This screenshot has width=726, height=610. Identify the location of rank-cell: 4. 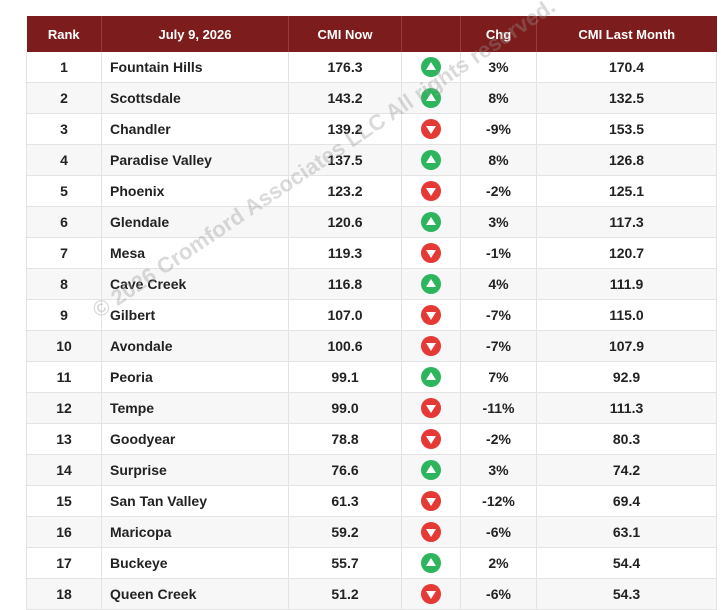
(64, 160).